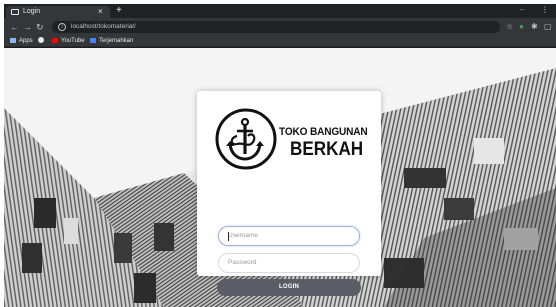 The image size is (556, 307). I want to click on username-input: Username, so click(289, 236).